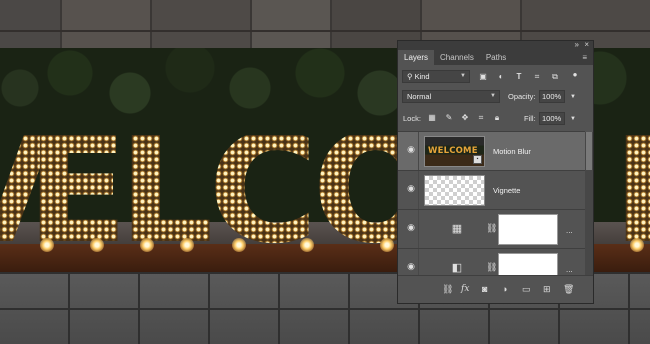 Image resolution: width=650 pixels, height=344 pixels. Describe the element at coordinates (491, 189) in the screenshot. I see `layer-row-vignette: ◉ Vignette` at that location.